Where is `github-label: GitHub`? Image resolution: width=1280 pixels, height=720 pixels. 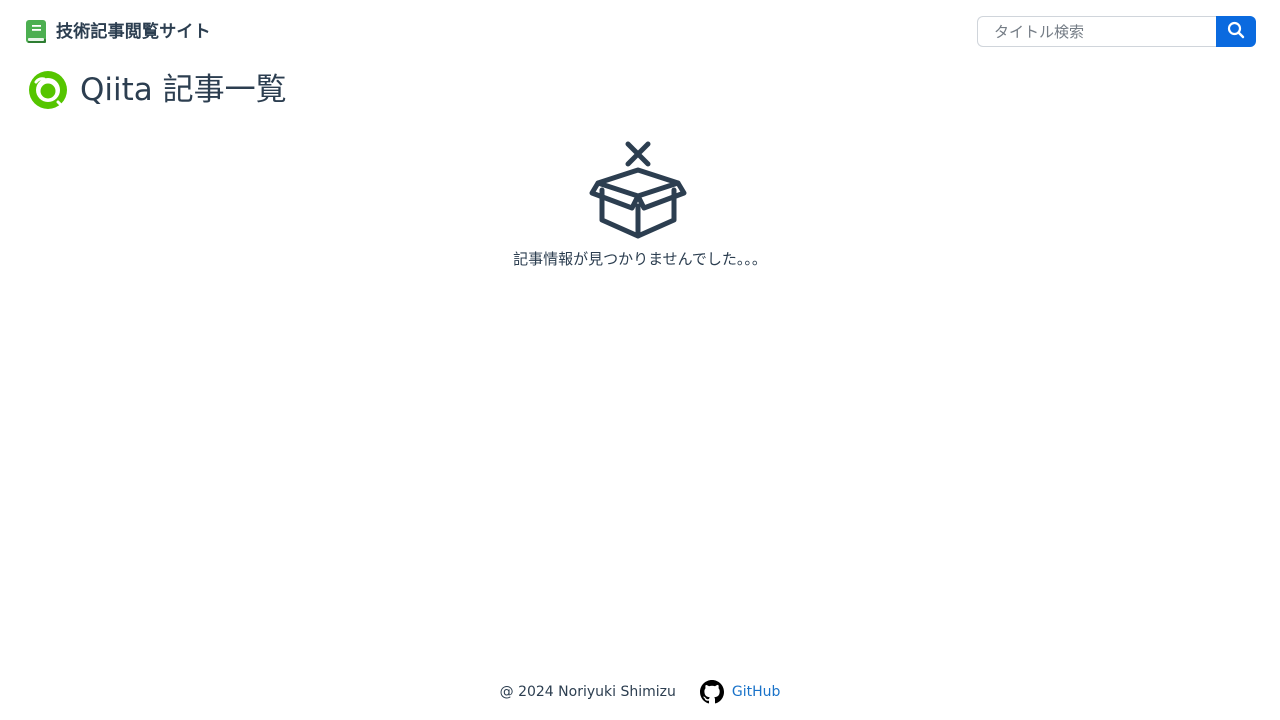 github-label: GitHub is located at coordinates (756, 692).